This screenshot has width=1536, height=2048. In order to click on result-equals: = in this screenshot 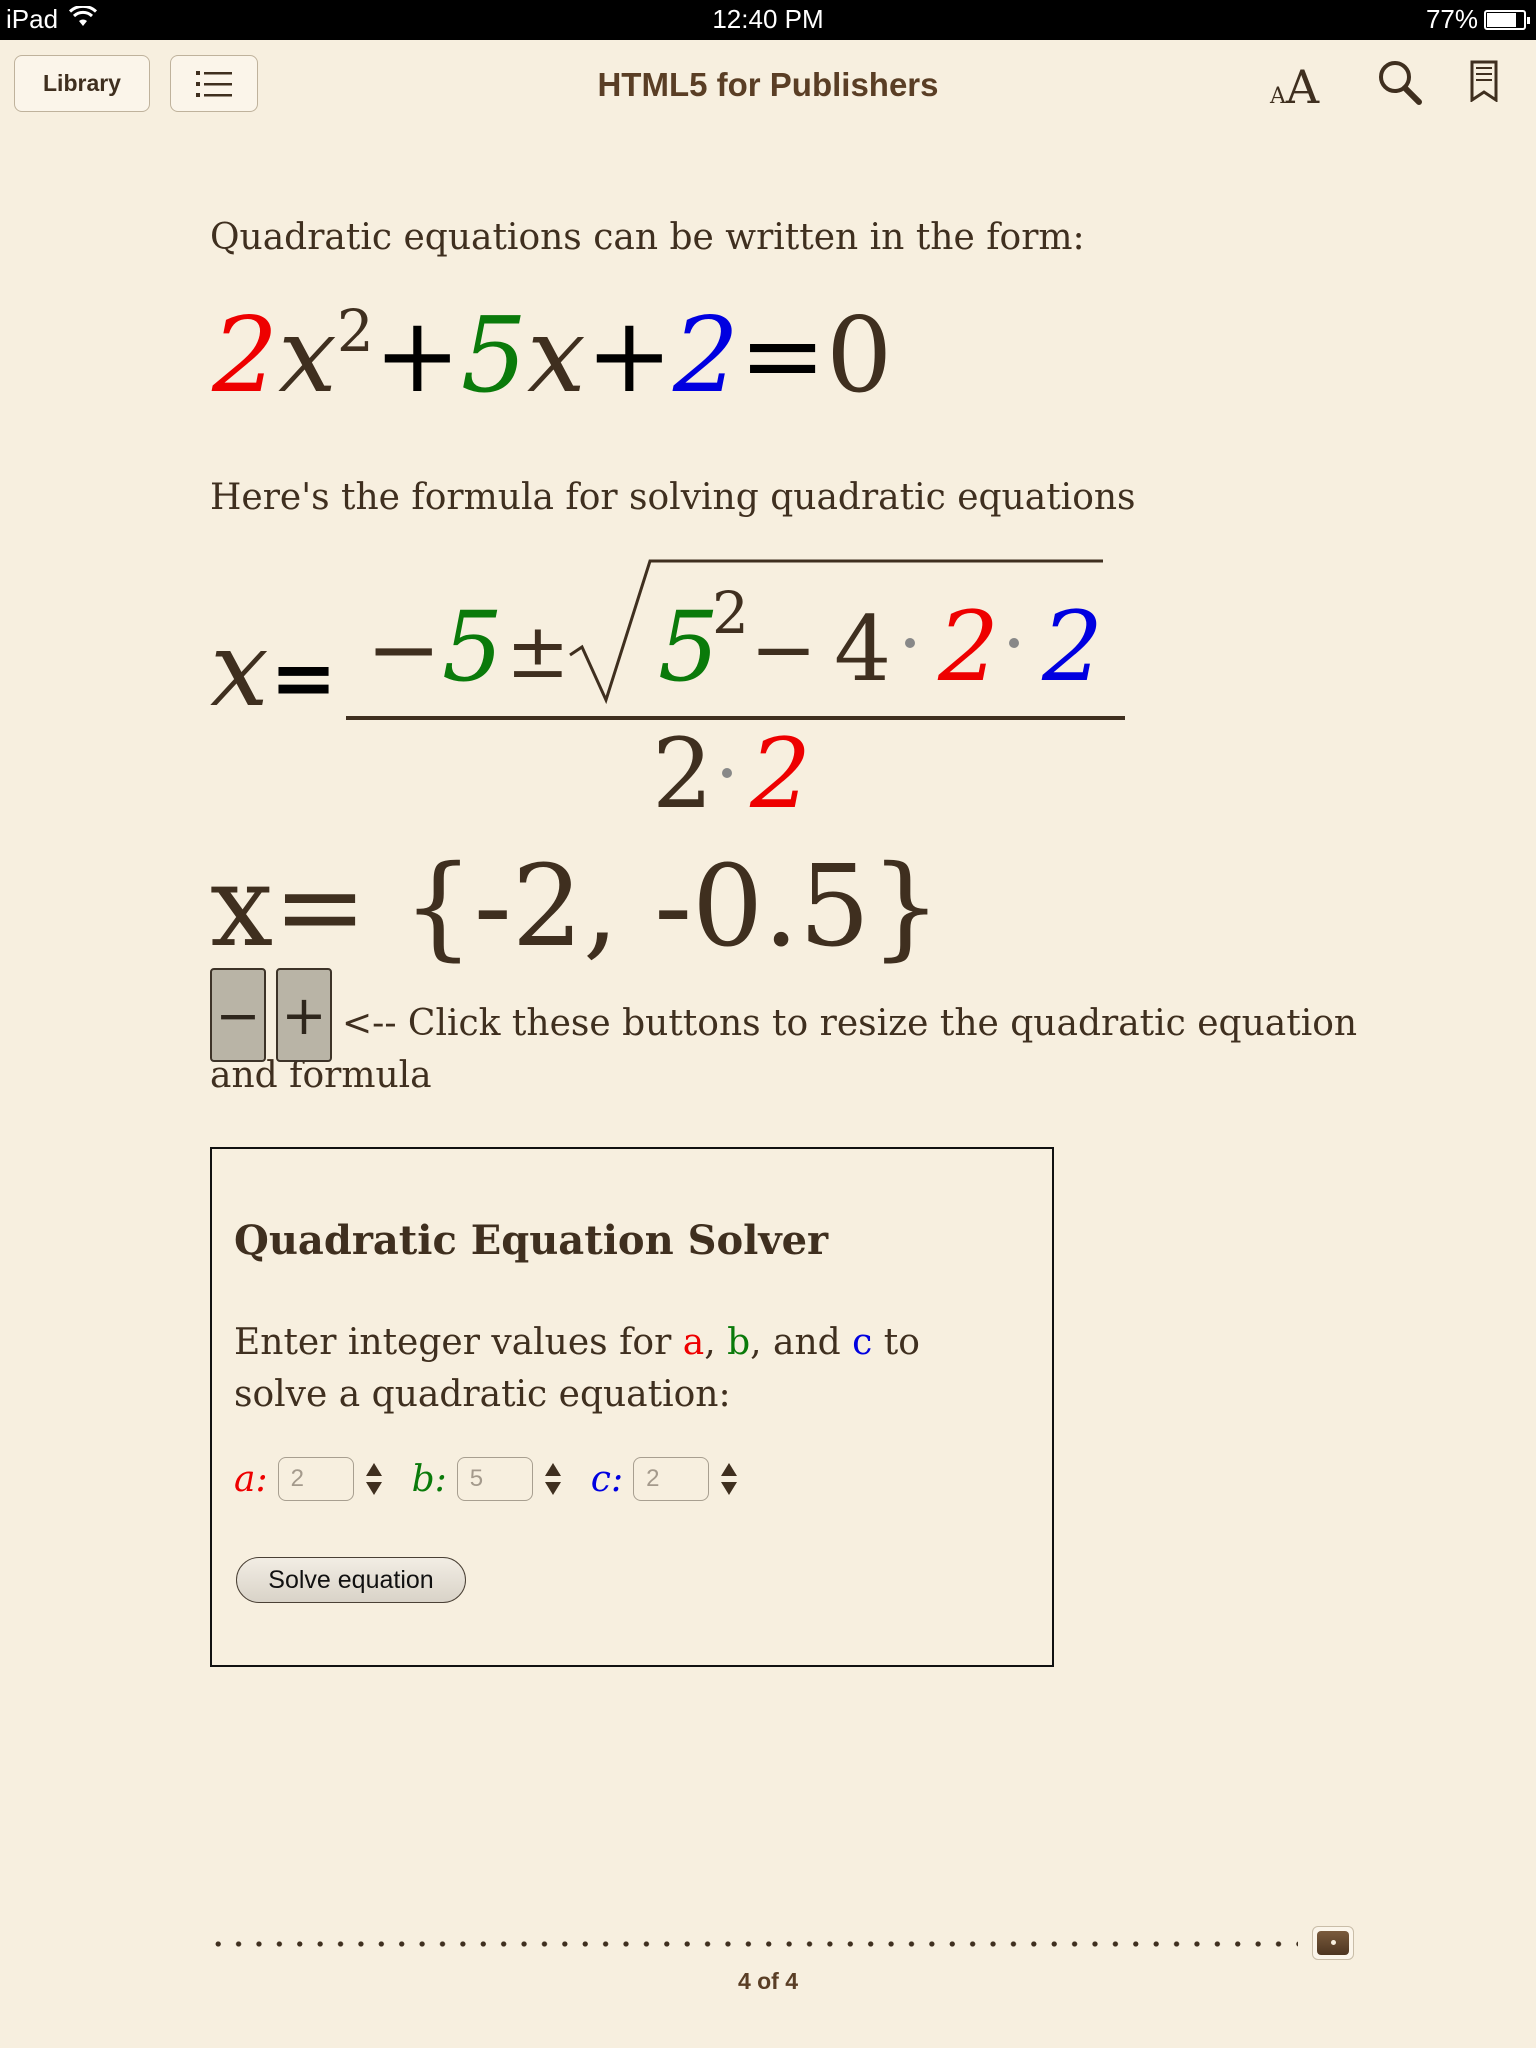, I will do `click(320, 907)`.